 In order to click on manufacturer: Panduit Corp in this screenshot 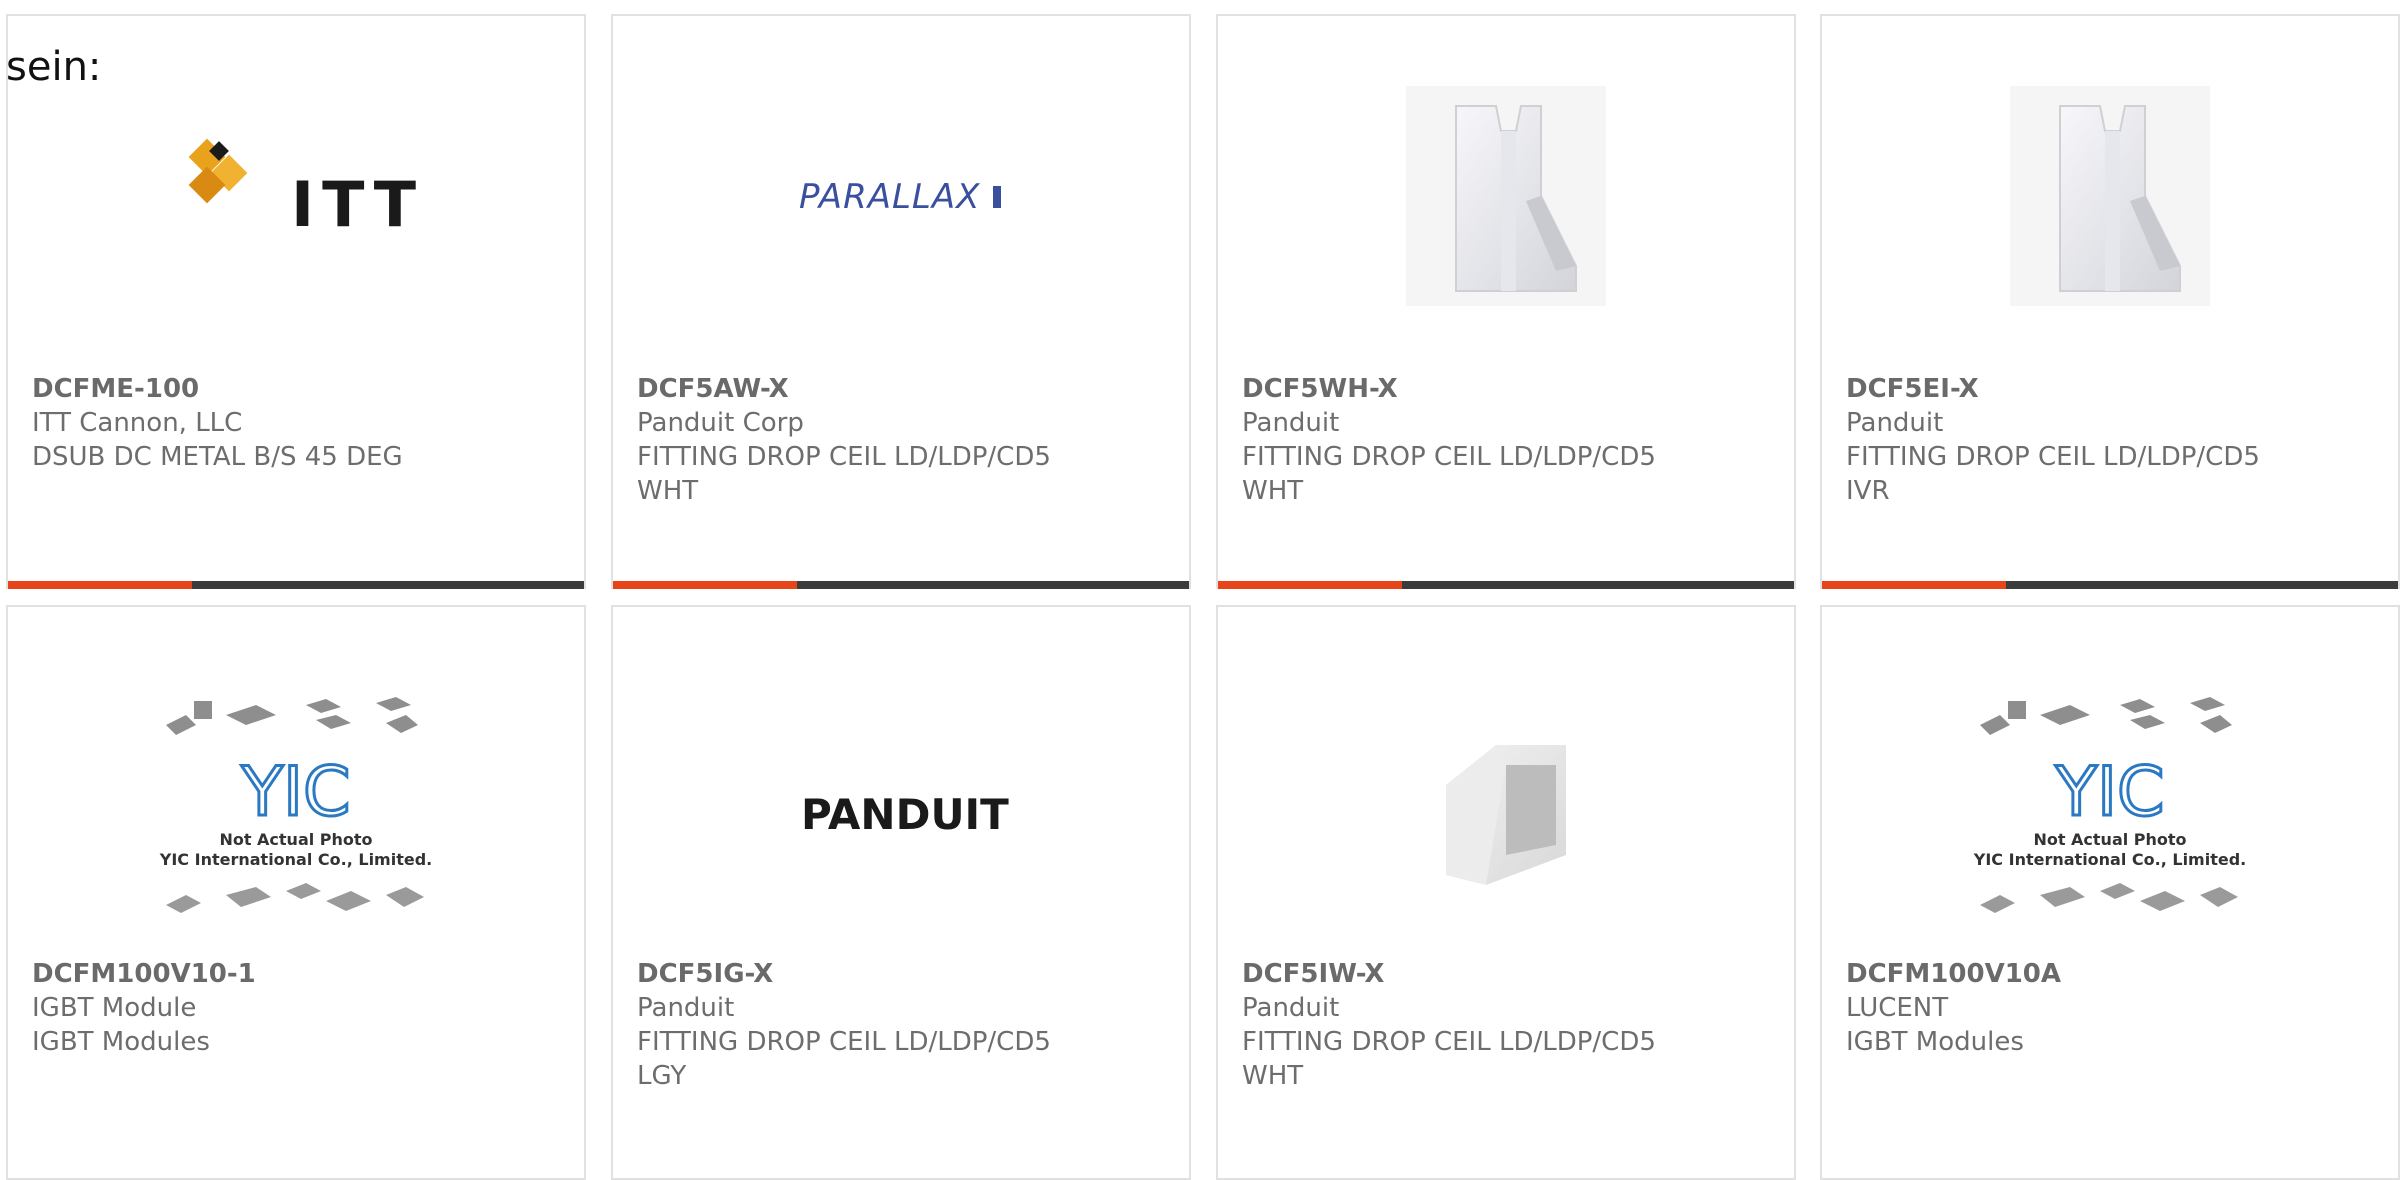, I will do `click(720, 423)`.